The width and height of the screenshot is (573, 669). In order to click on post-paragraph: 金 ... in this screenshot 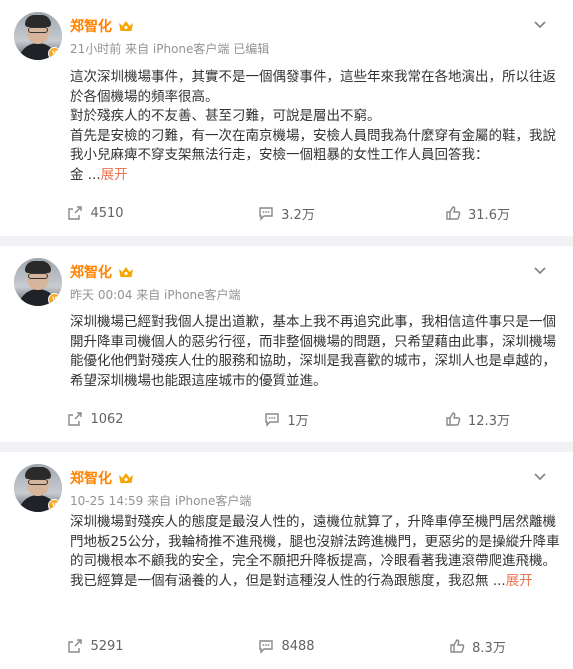, I will do `click(85, 174)`.